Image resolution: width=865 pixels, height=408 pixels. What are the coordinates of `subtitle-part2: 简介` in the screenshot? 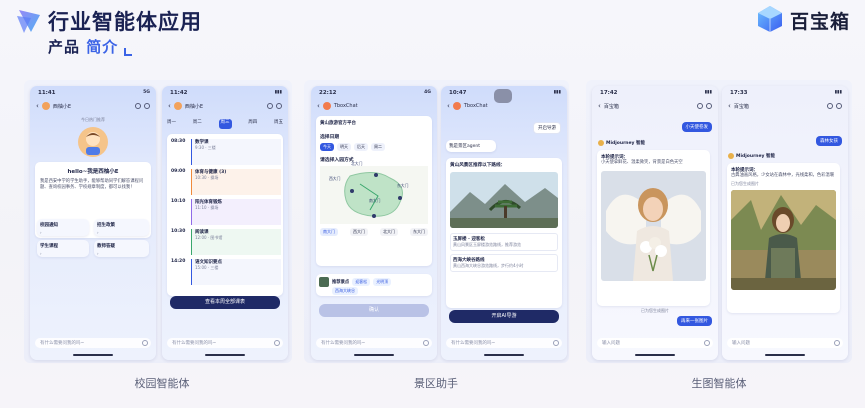 It's located at (102, 47).